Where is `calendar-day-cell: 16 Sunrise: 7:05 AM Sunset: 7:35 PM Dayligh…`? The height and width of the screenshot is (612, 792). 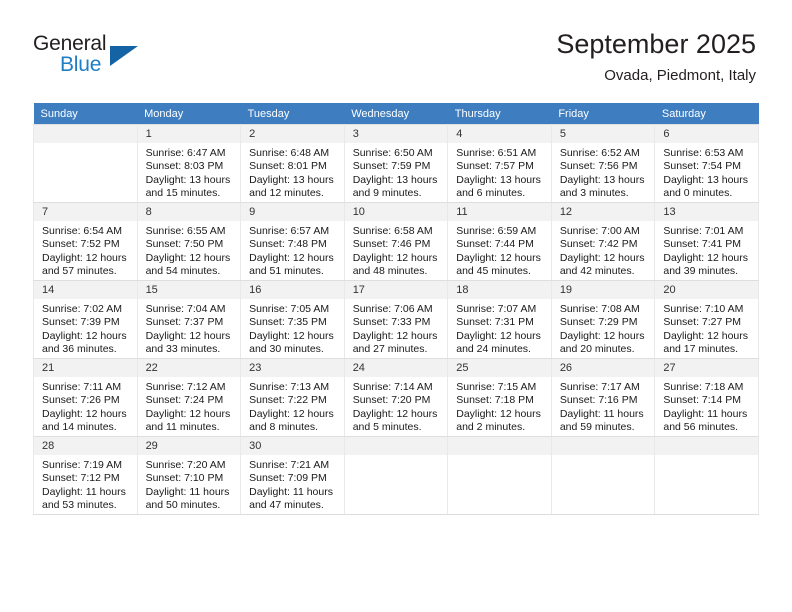
calendar-day-cell: 16 Sunrise: 7:05 AM Sunset: 7:35 PM Dayligh… is located at coordinates (292, 319).